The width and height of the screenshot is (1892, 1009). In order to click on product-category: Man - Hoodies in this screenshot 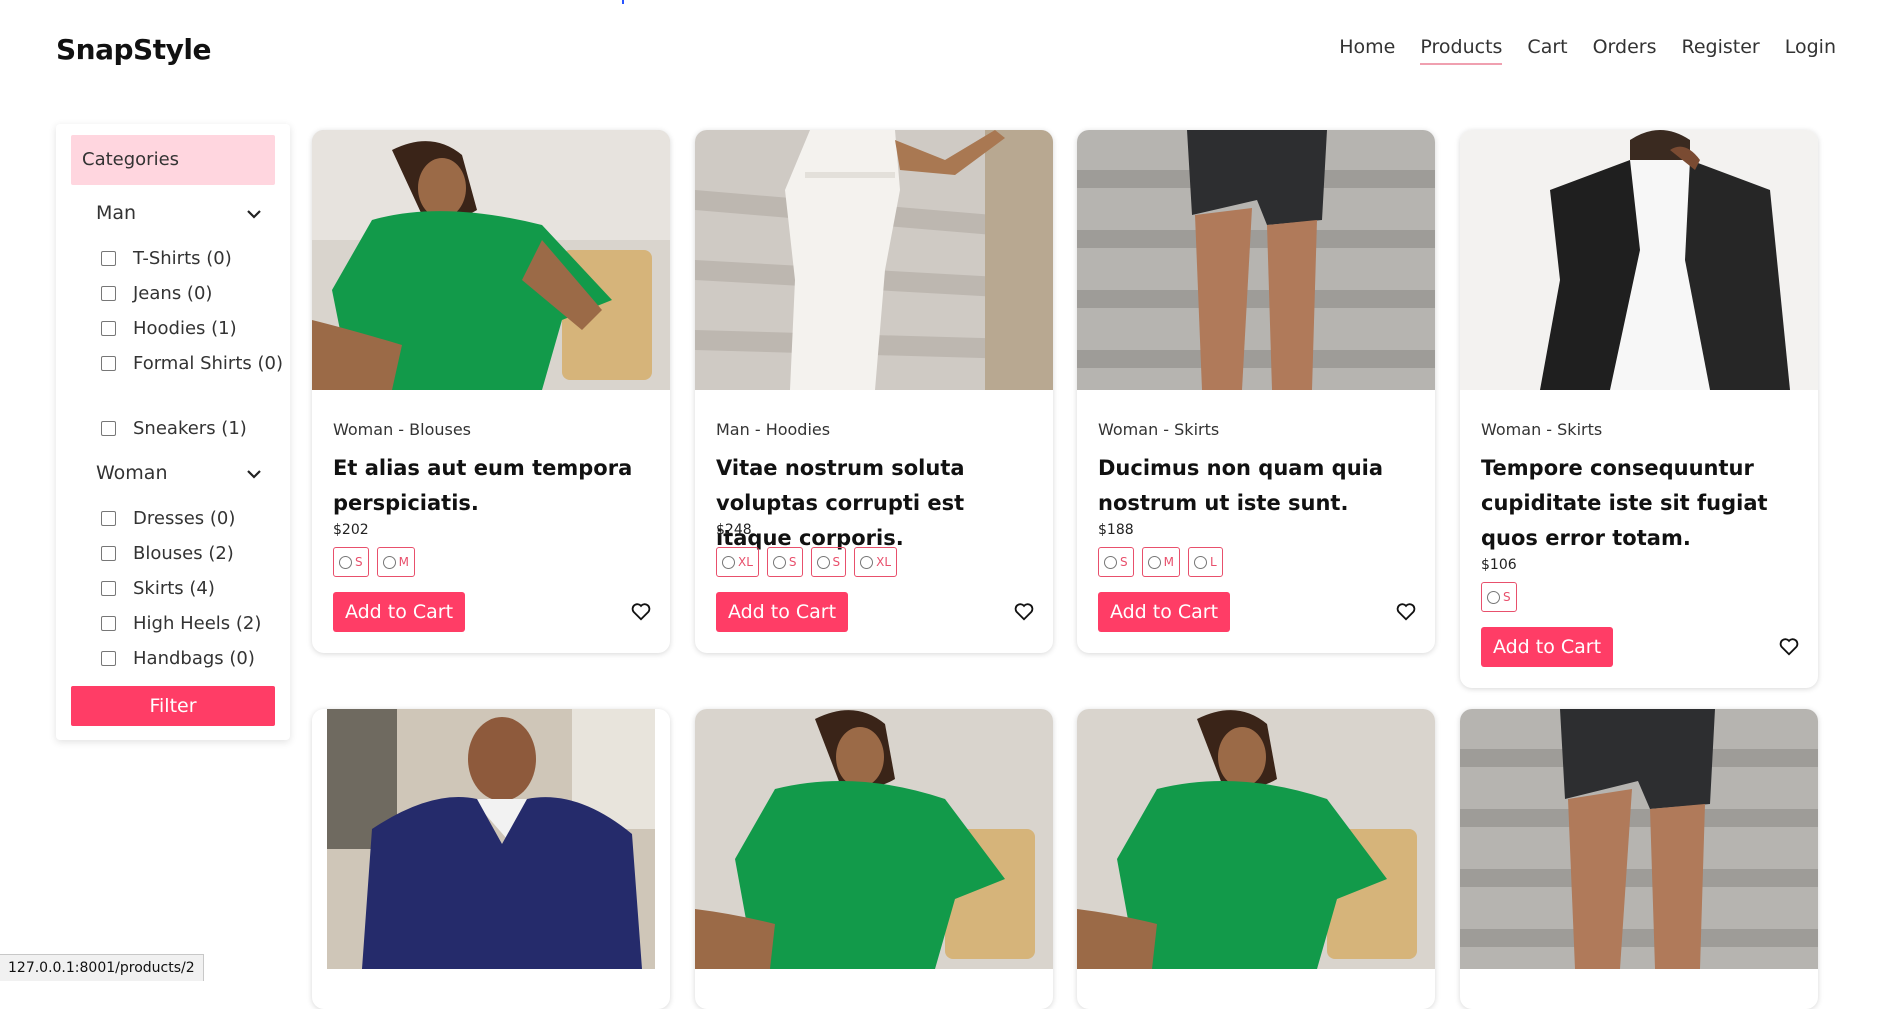, I will do `click(773, 429)`.